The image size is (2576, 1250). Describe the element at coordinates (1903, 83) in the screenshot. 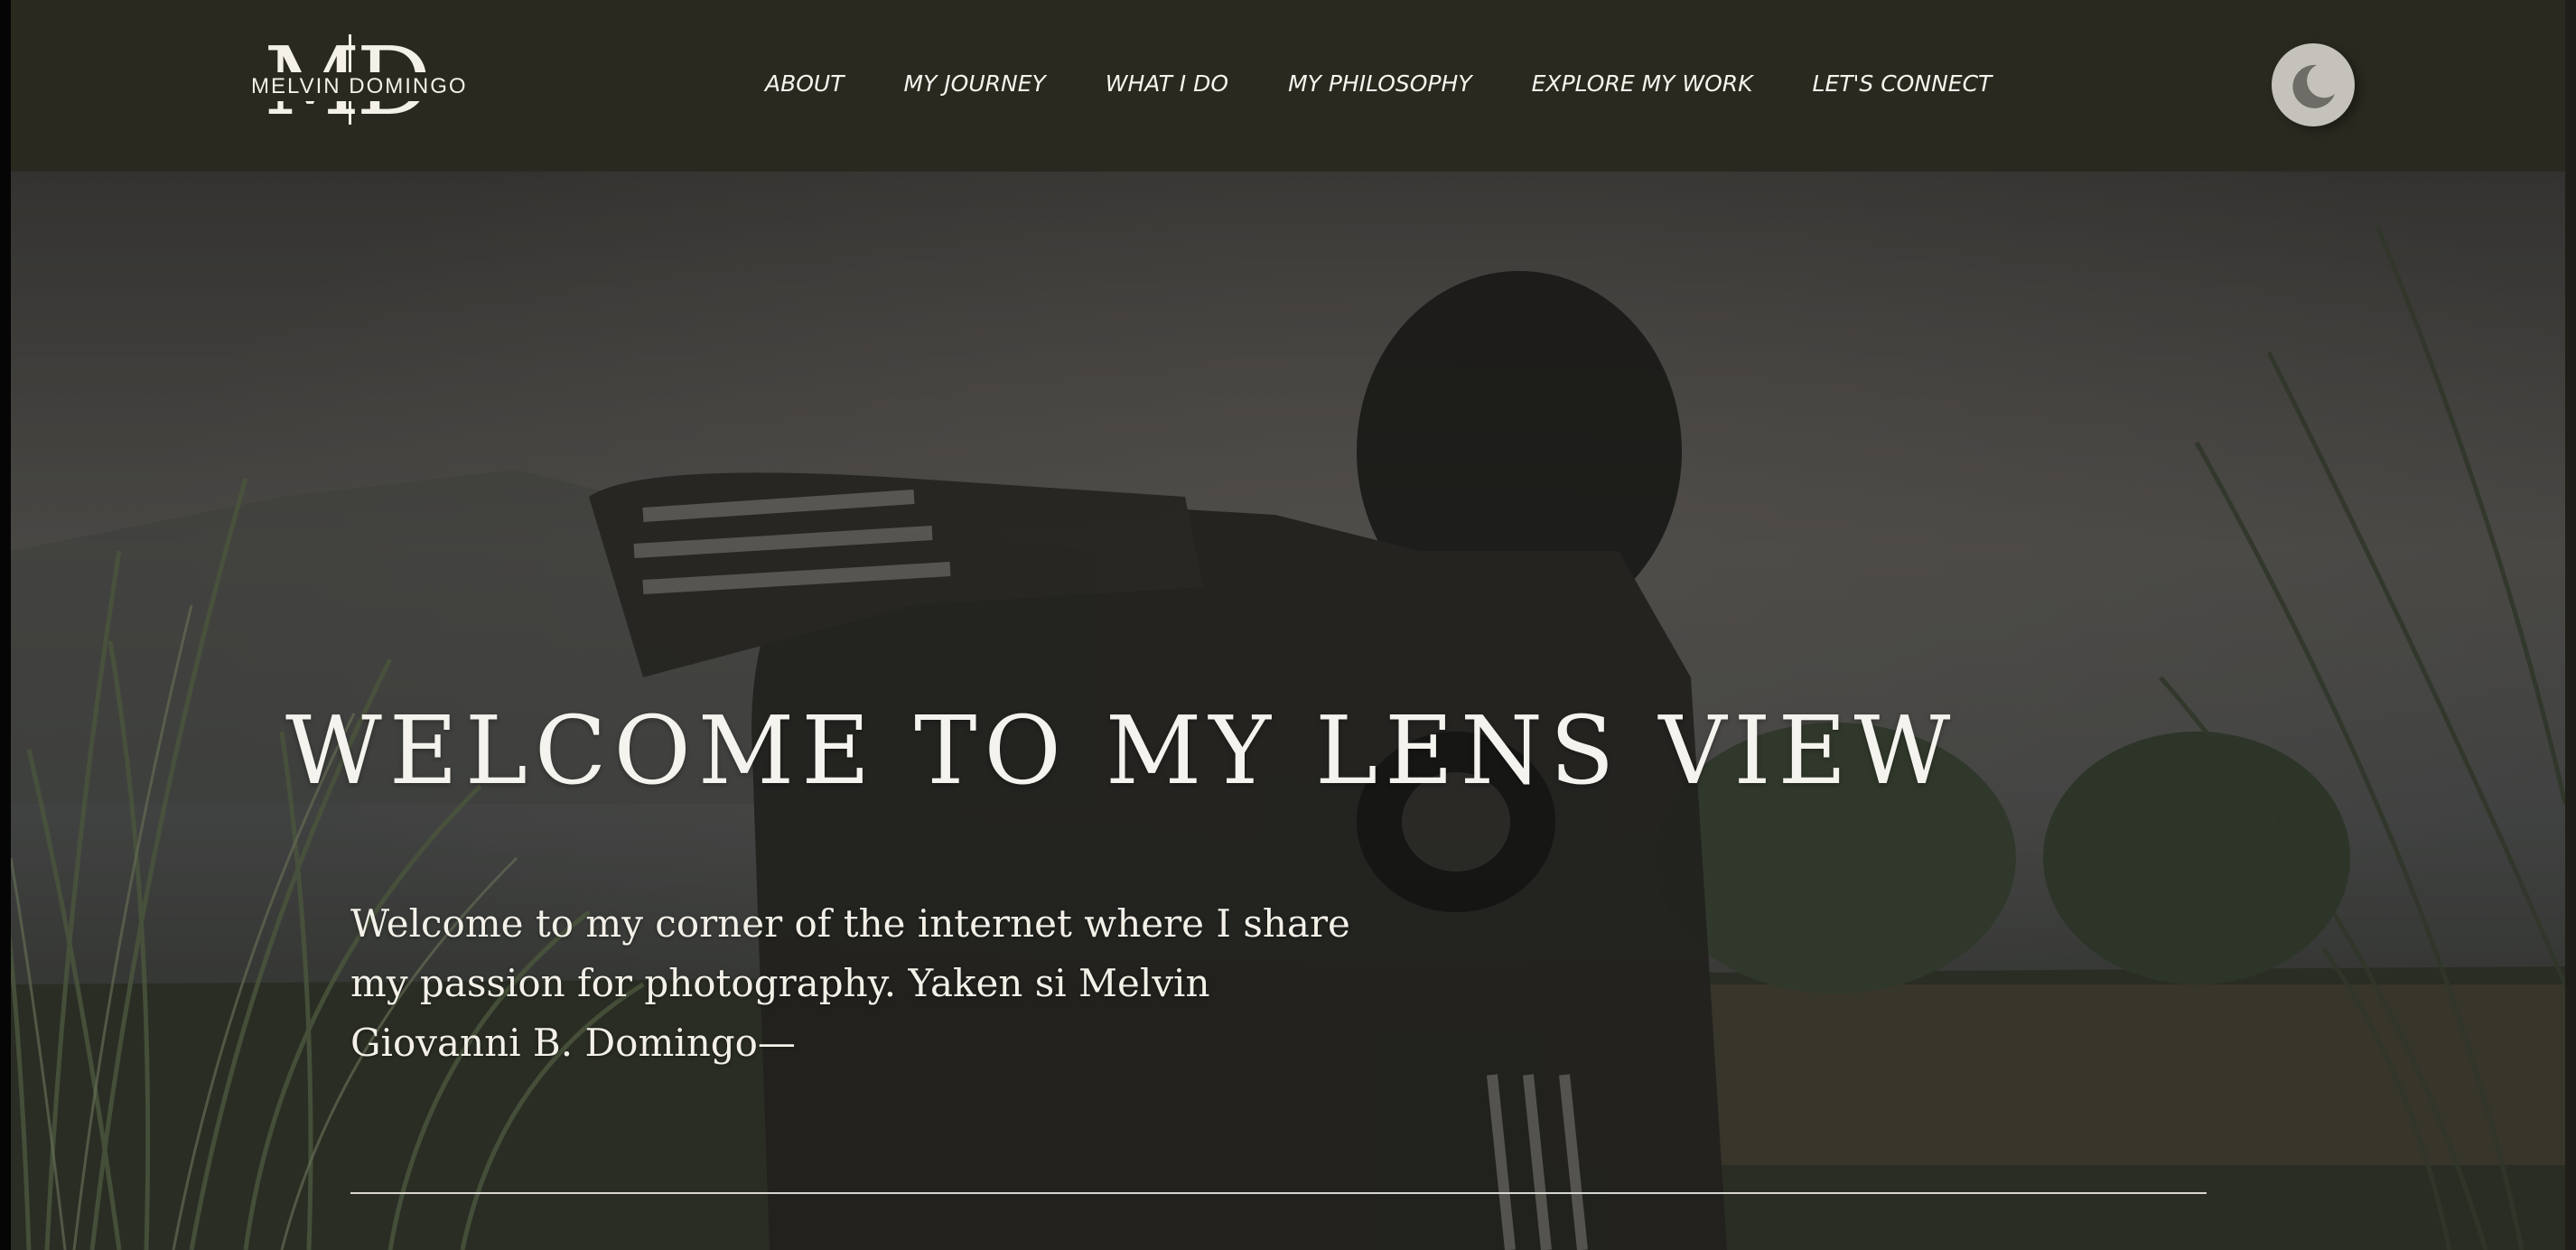

I see `nav-lets-connect: LET'S CONNECT` at that location.